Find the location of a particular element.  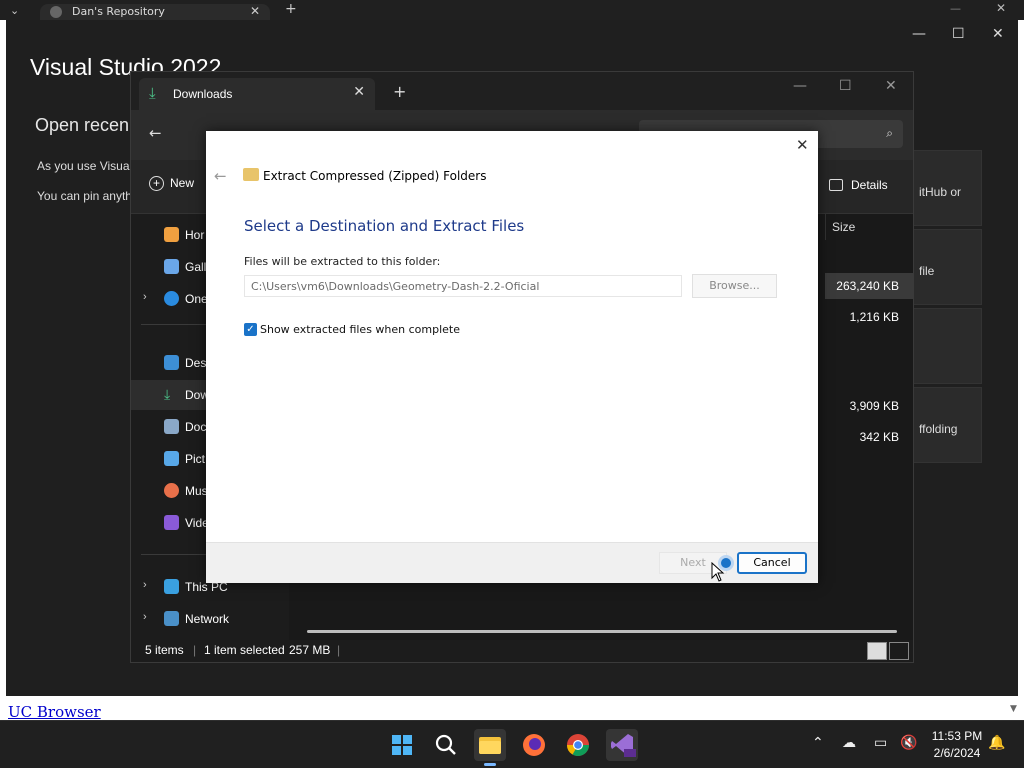

vs-card-label: file is located at coordinates (927, 271).